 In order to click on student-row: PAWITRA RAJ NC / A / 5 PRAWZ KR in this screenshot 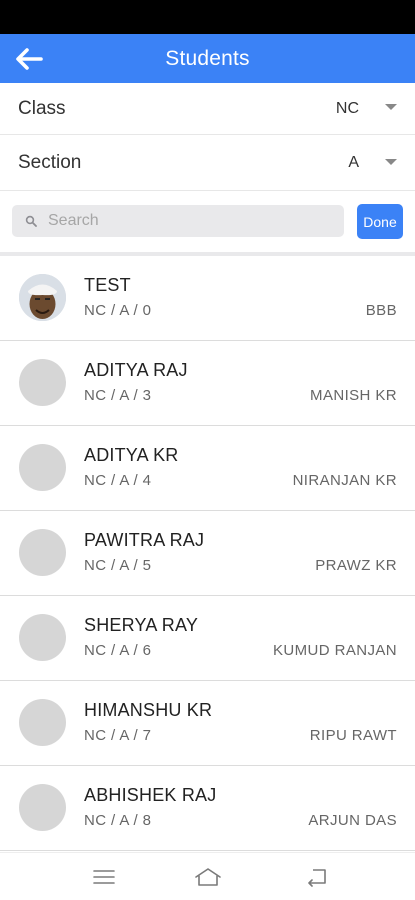, I will do `click(207, 553)`.